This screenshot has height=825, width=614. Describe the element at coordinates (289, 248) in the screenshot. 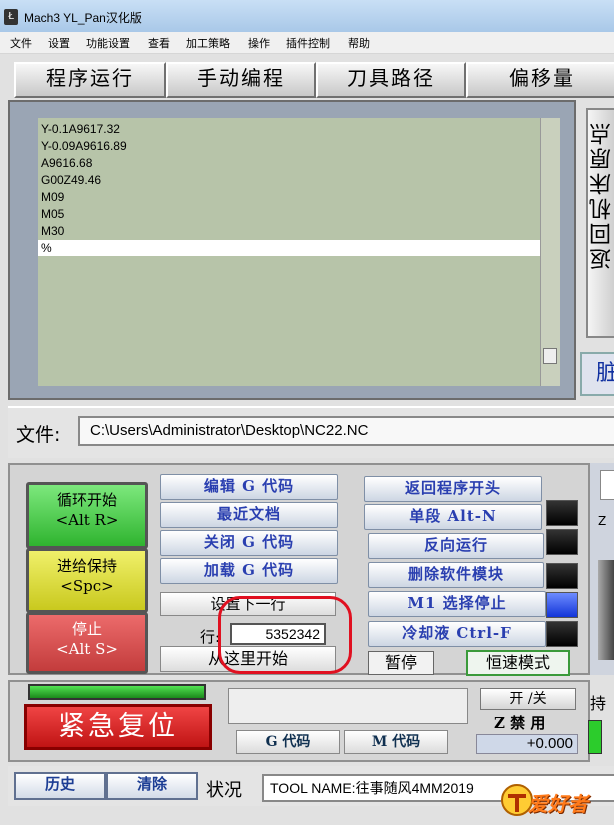

I see `current-line-highlight` at that location.